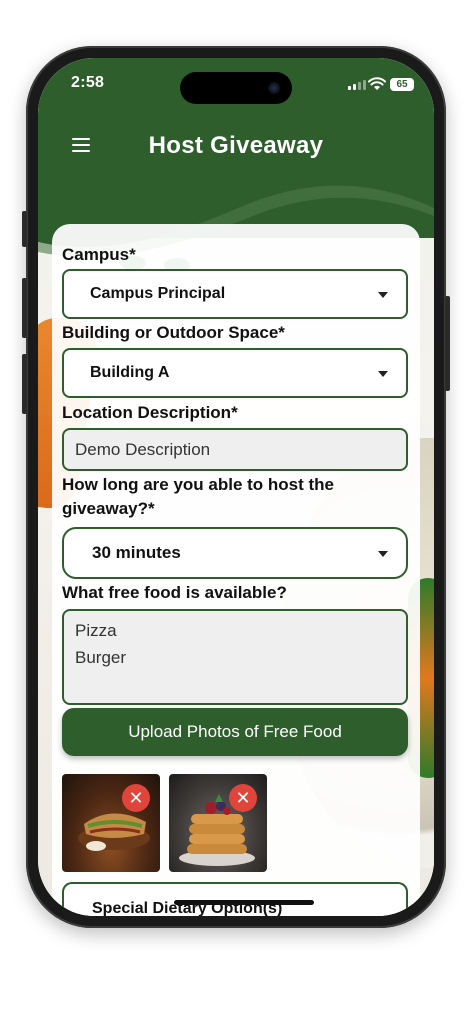 This screenshot has width=471, height=1024. I want to click on duration-label-line1: How long are you able to host the, so click(198, 484).